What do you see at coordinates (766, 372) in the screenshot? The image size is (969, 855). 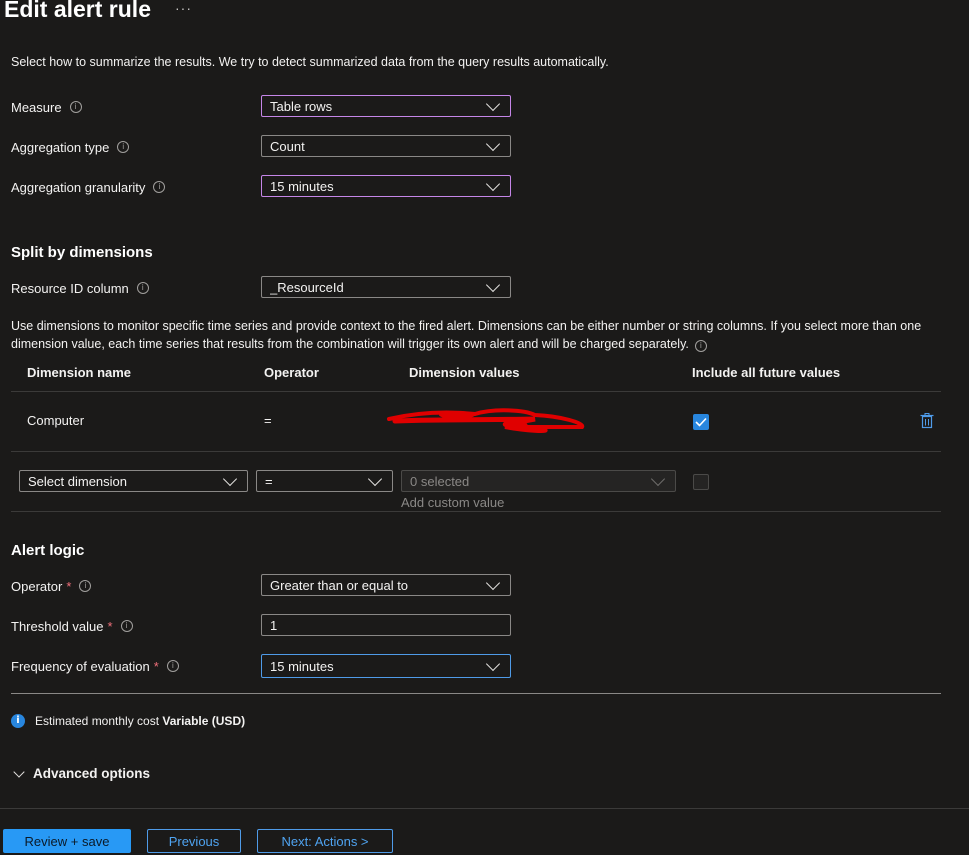 I see `column-include-future: Include all future values` at bounding box center [766, 372].